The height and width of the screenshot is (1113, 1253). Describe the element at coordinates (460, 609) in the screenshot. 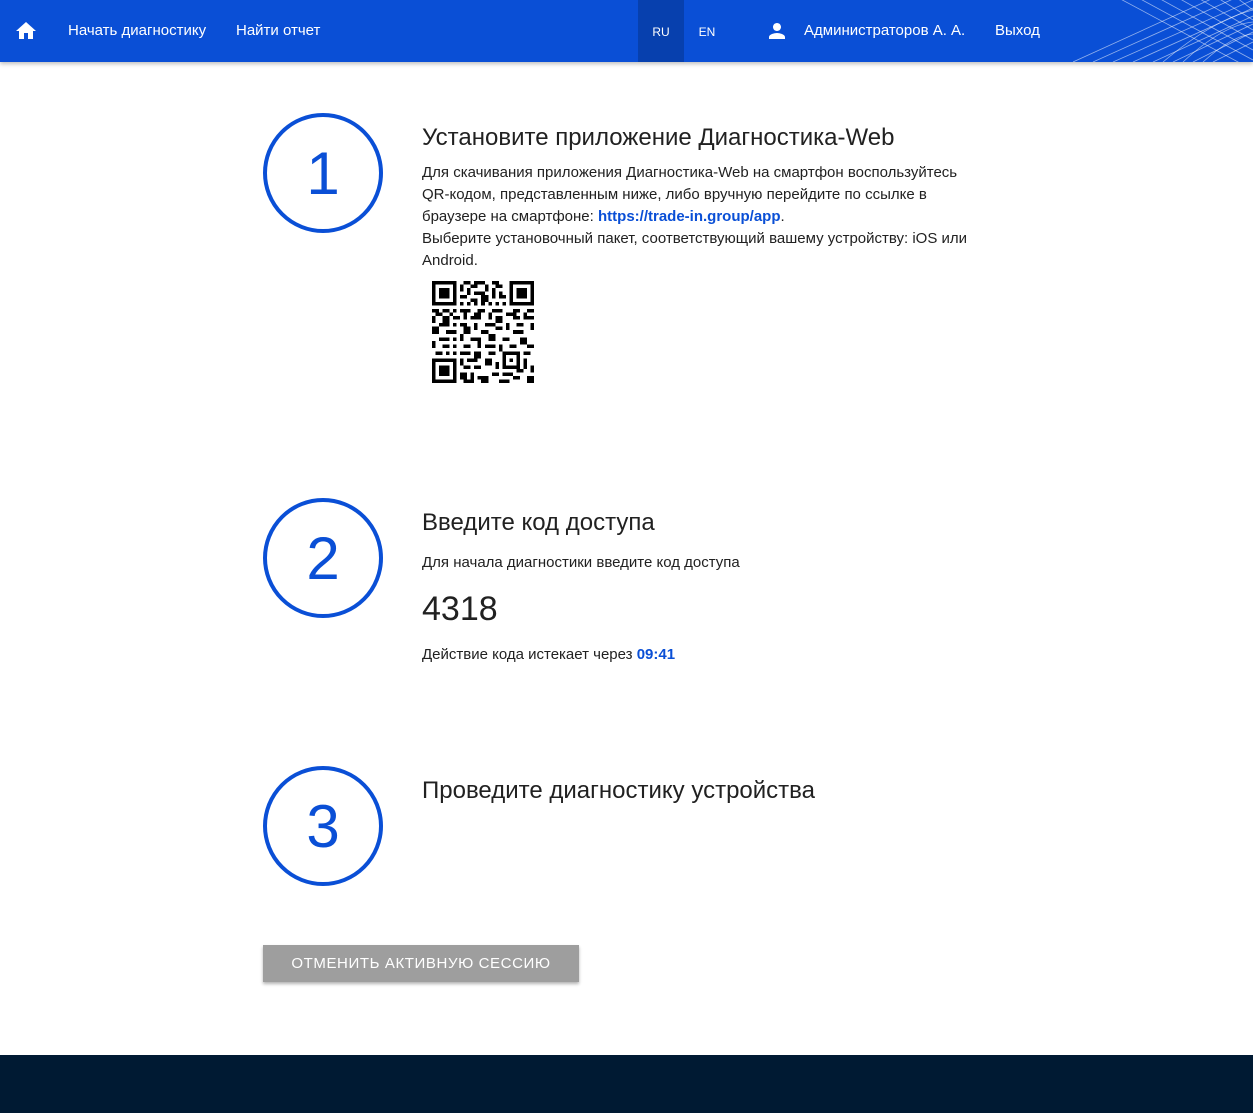

I see `access-code: 4318` at that location.